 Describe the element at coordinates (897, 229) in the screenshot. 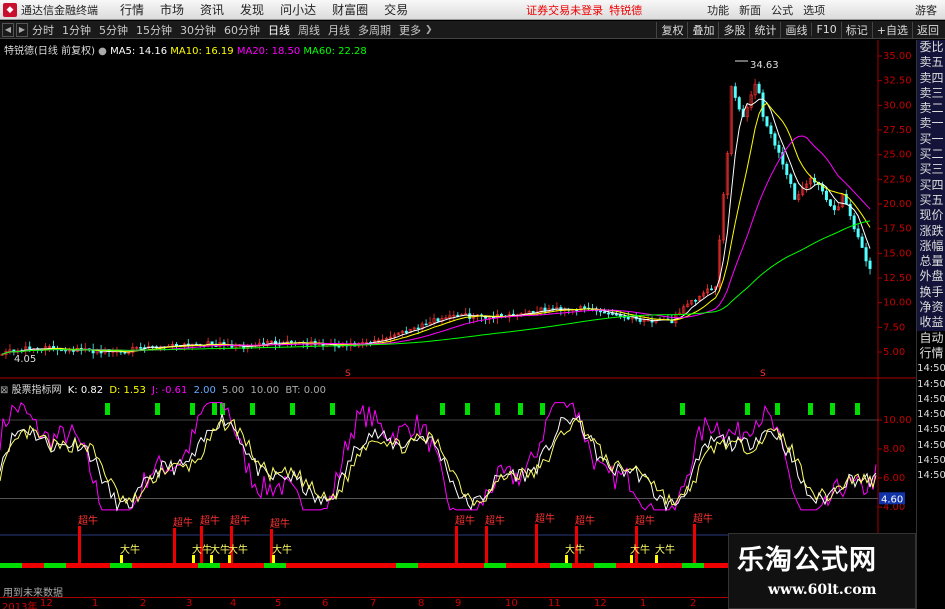

I see `main-axis-label: 17.50` at that location.